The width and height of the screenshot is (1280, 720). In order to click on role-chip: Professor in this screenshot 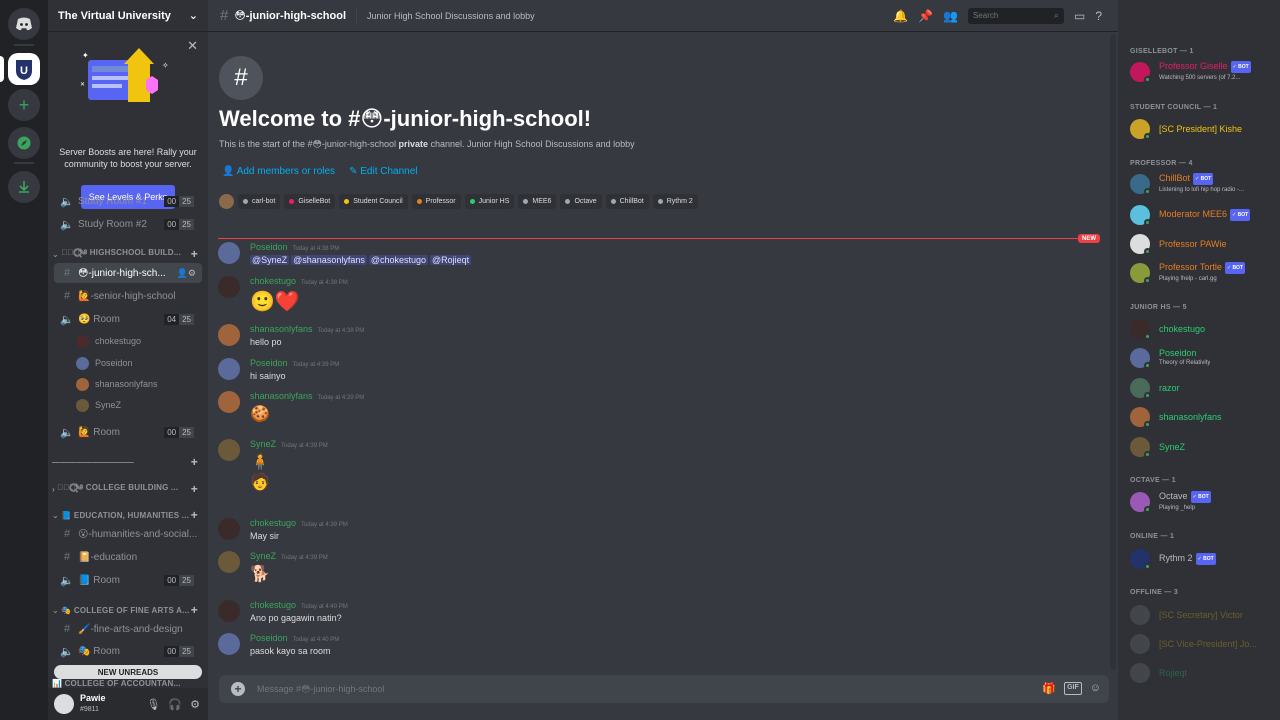, I will do `click(436, 201)`.